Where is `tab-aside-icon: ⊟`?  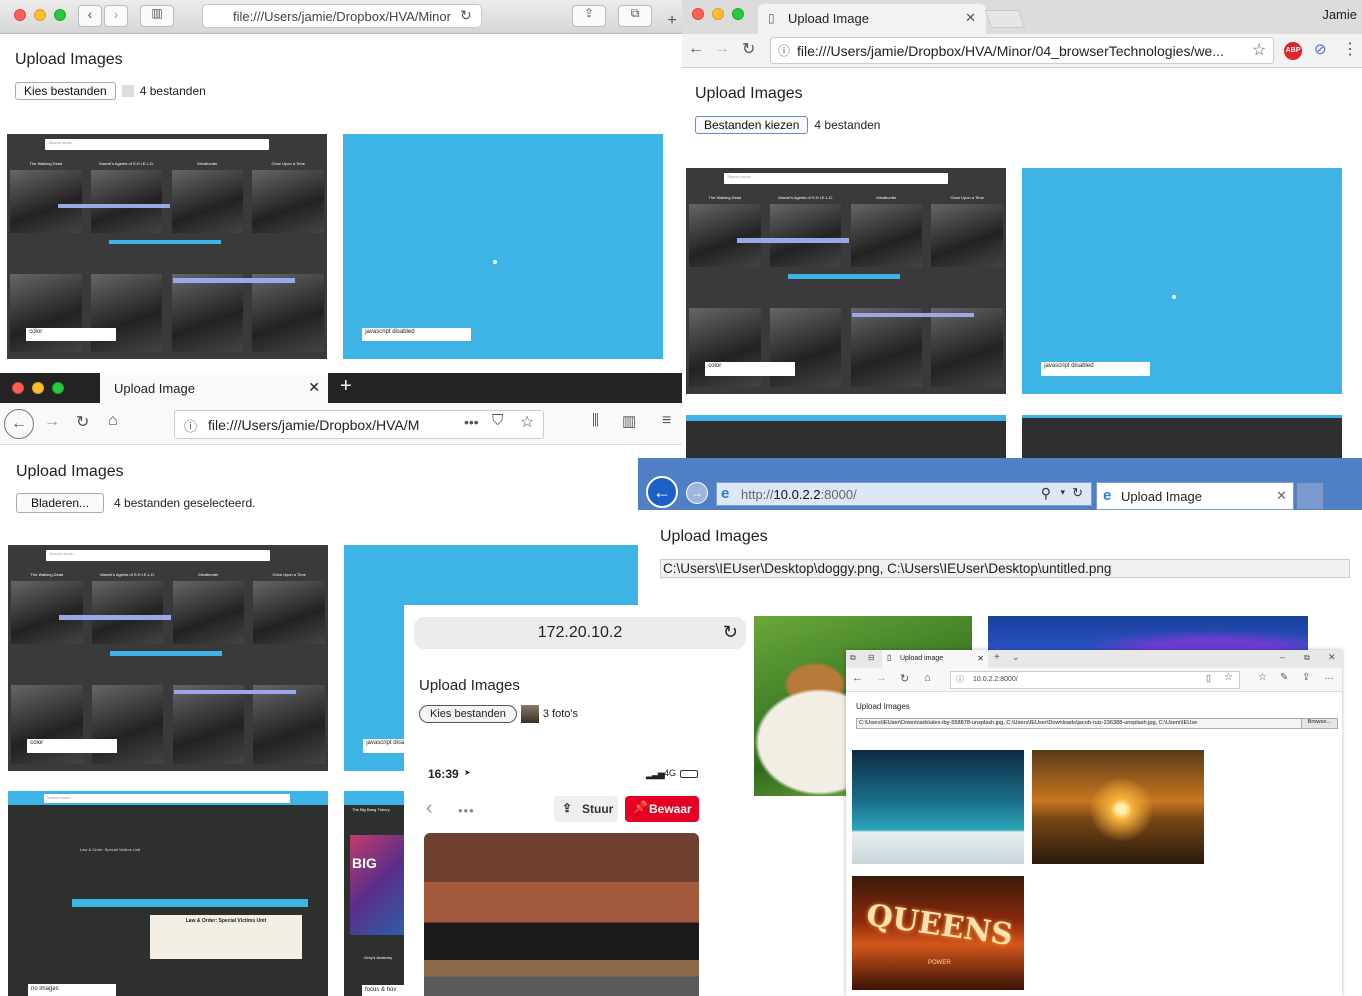 tab-aside-icon: ⊟ is located at coordinates (871, 657).